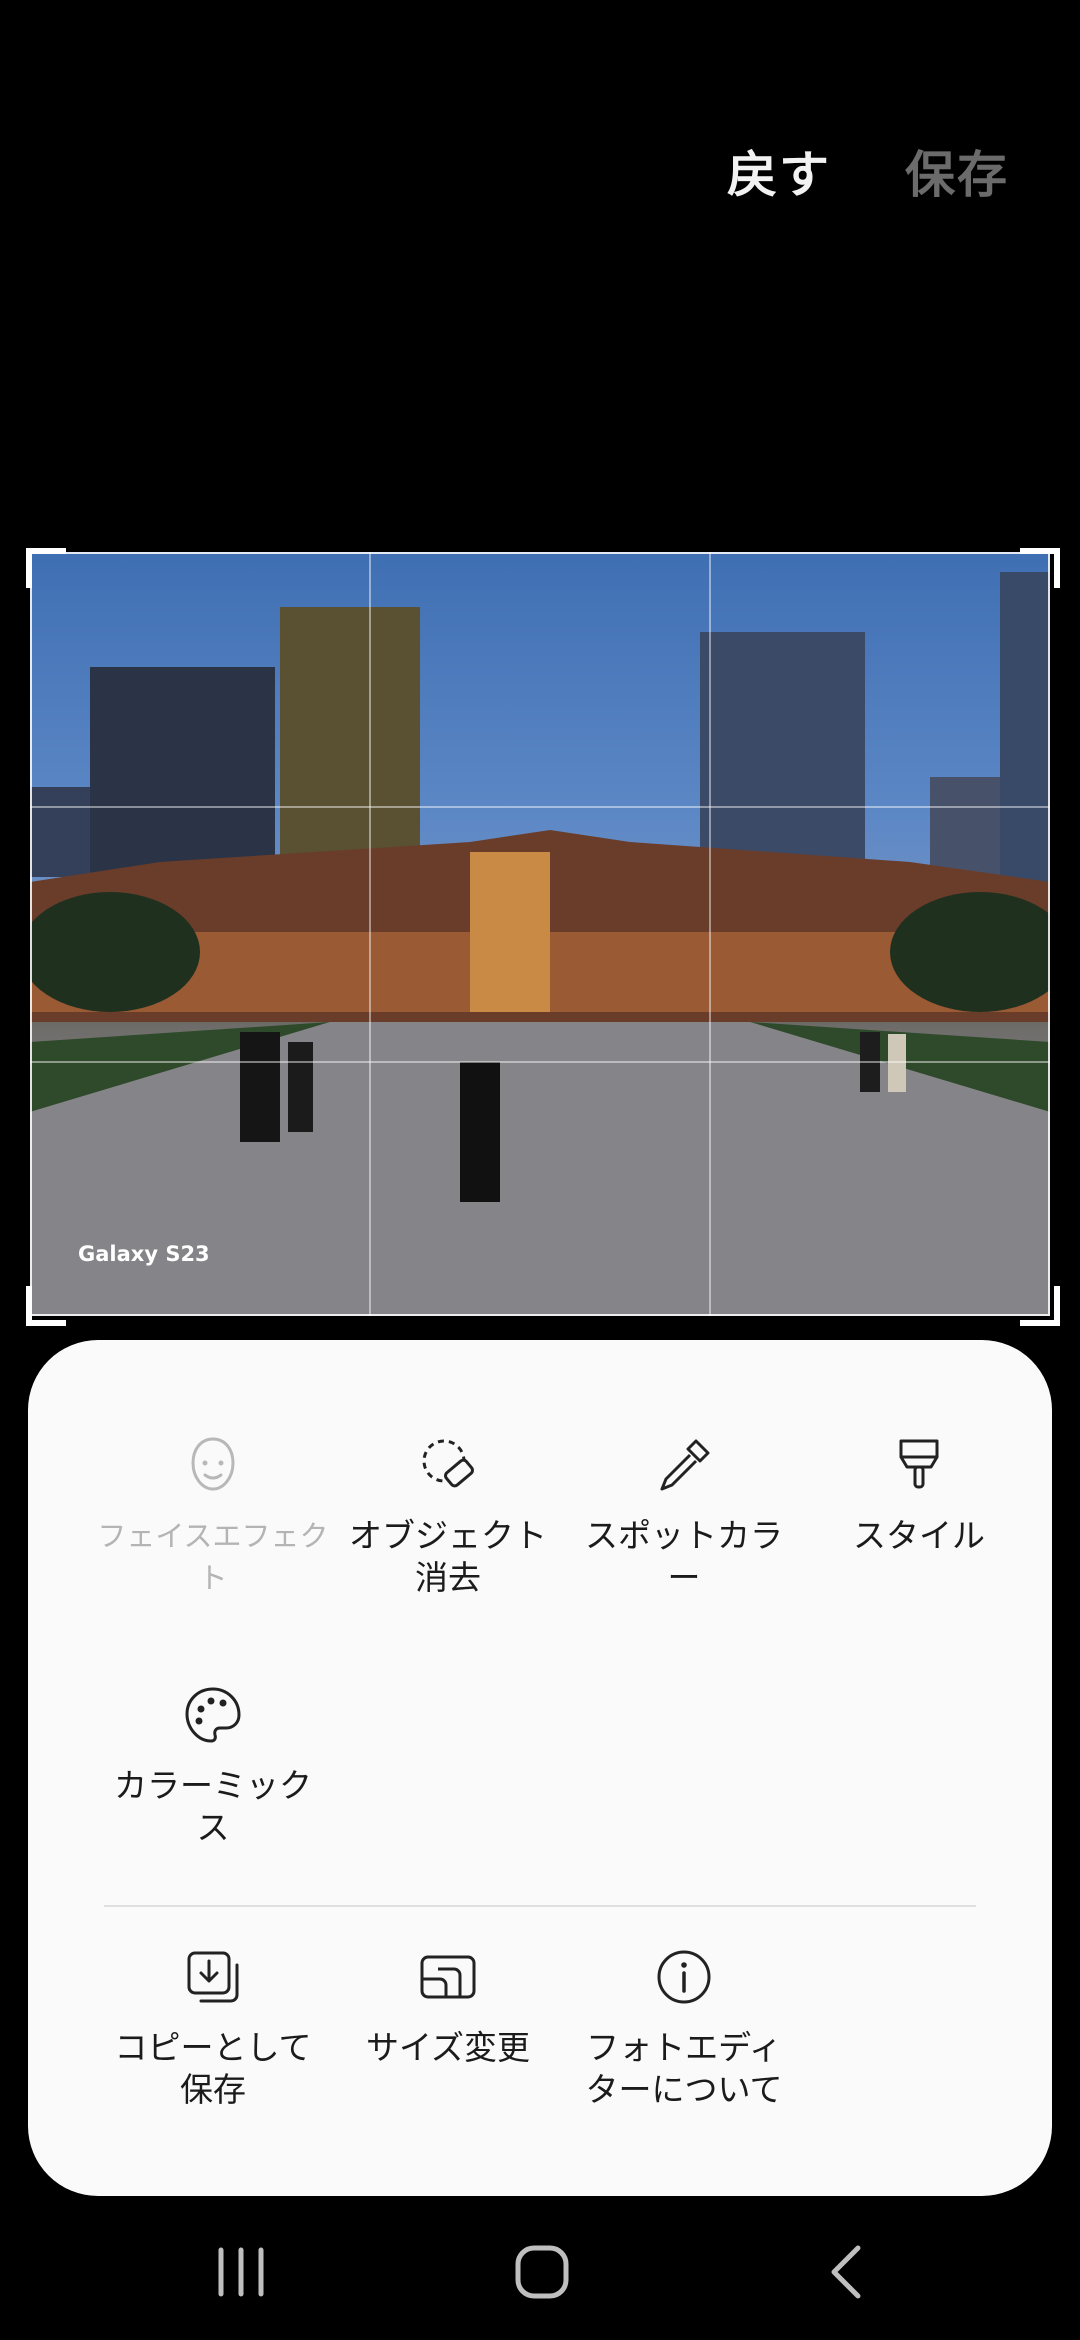  I want to click on face-effect-label: フェイスエフェクト, so click(213, 1557).